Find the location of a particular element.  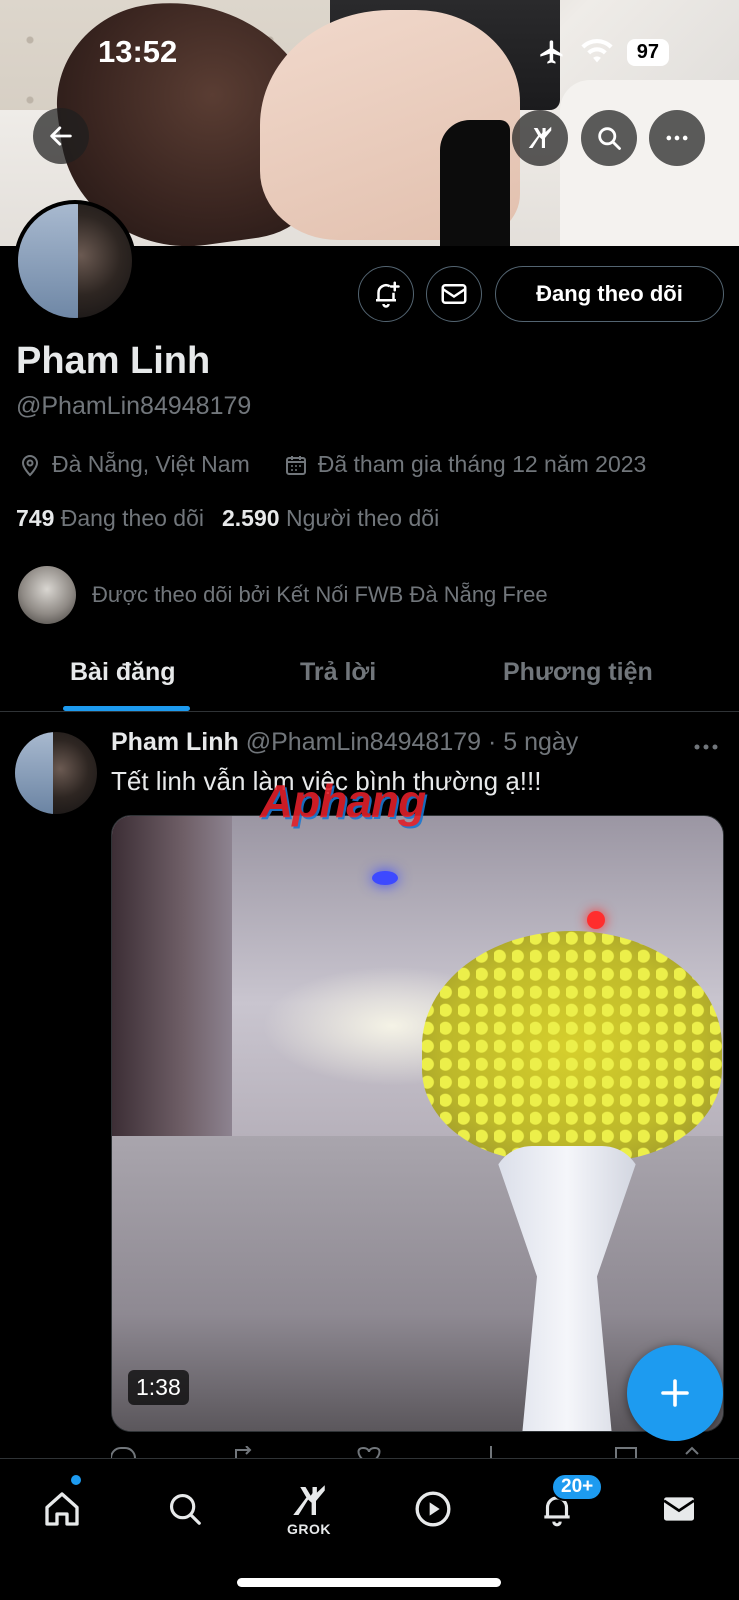

profile-name: Pham Linh is located at coordinates (113, 361).